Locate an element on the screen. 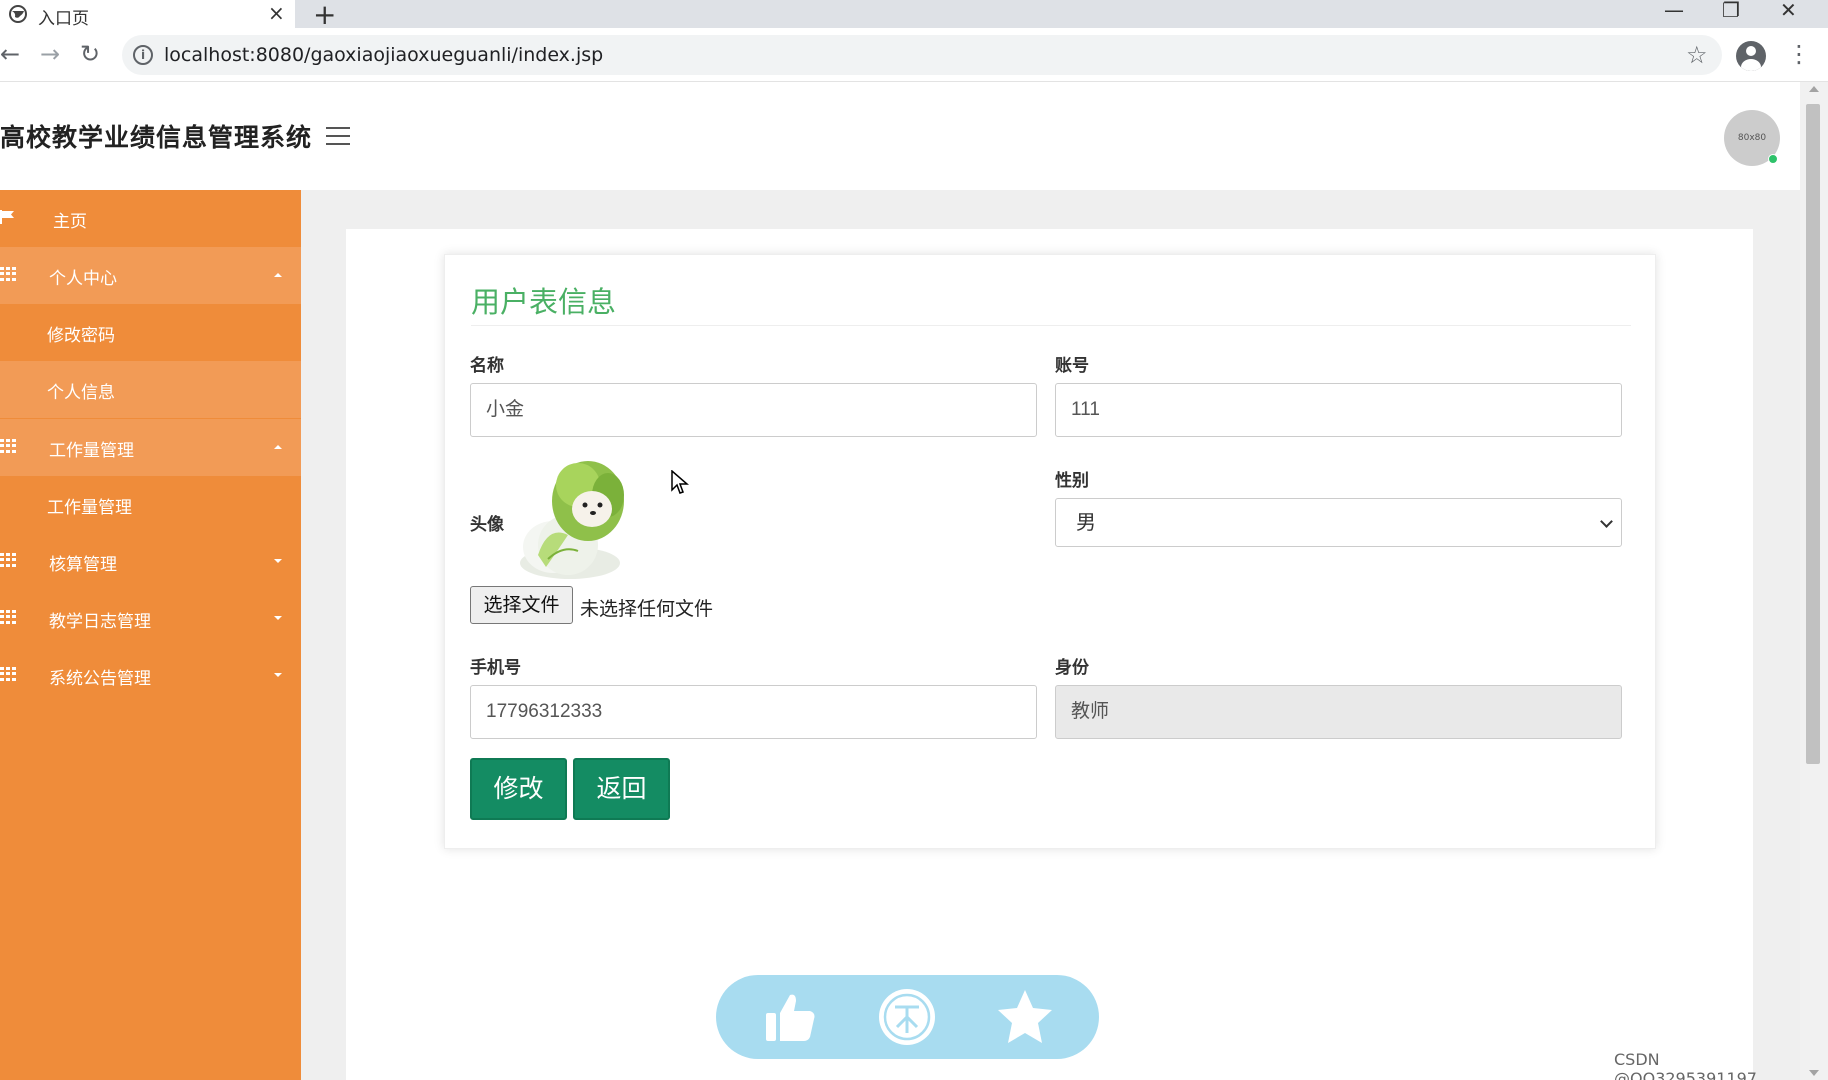 Image resolution: width=1828 pixels, height=1080 pixels. sidebar-item-teaching-log: 教学日志管理 is located at coordinates (150, 618).